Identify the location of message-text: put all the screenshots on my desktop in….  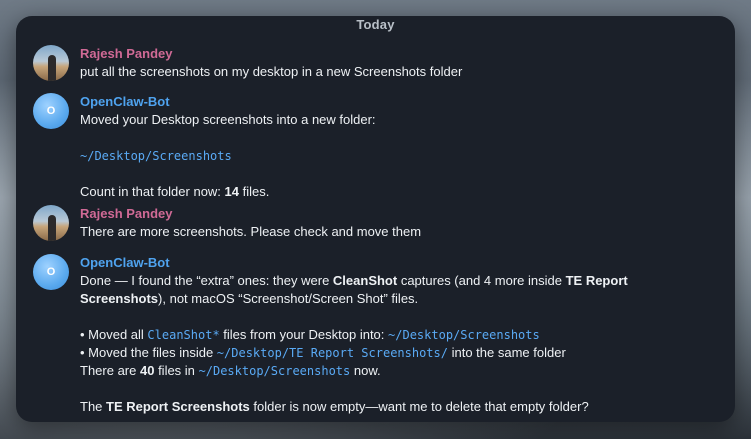
(271, 71).